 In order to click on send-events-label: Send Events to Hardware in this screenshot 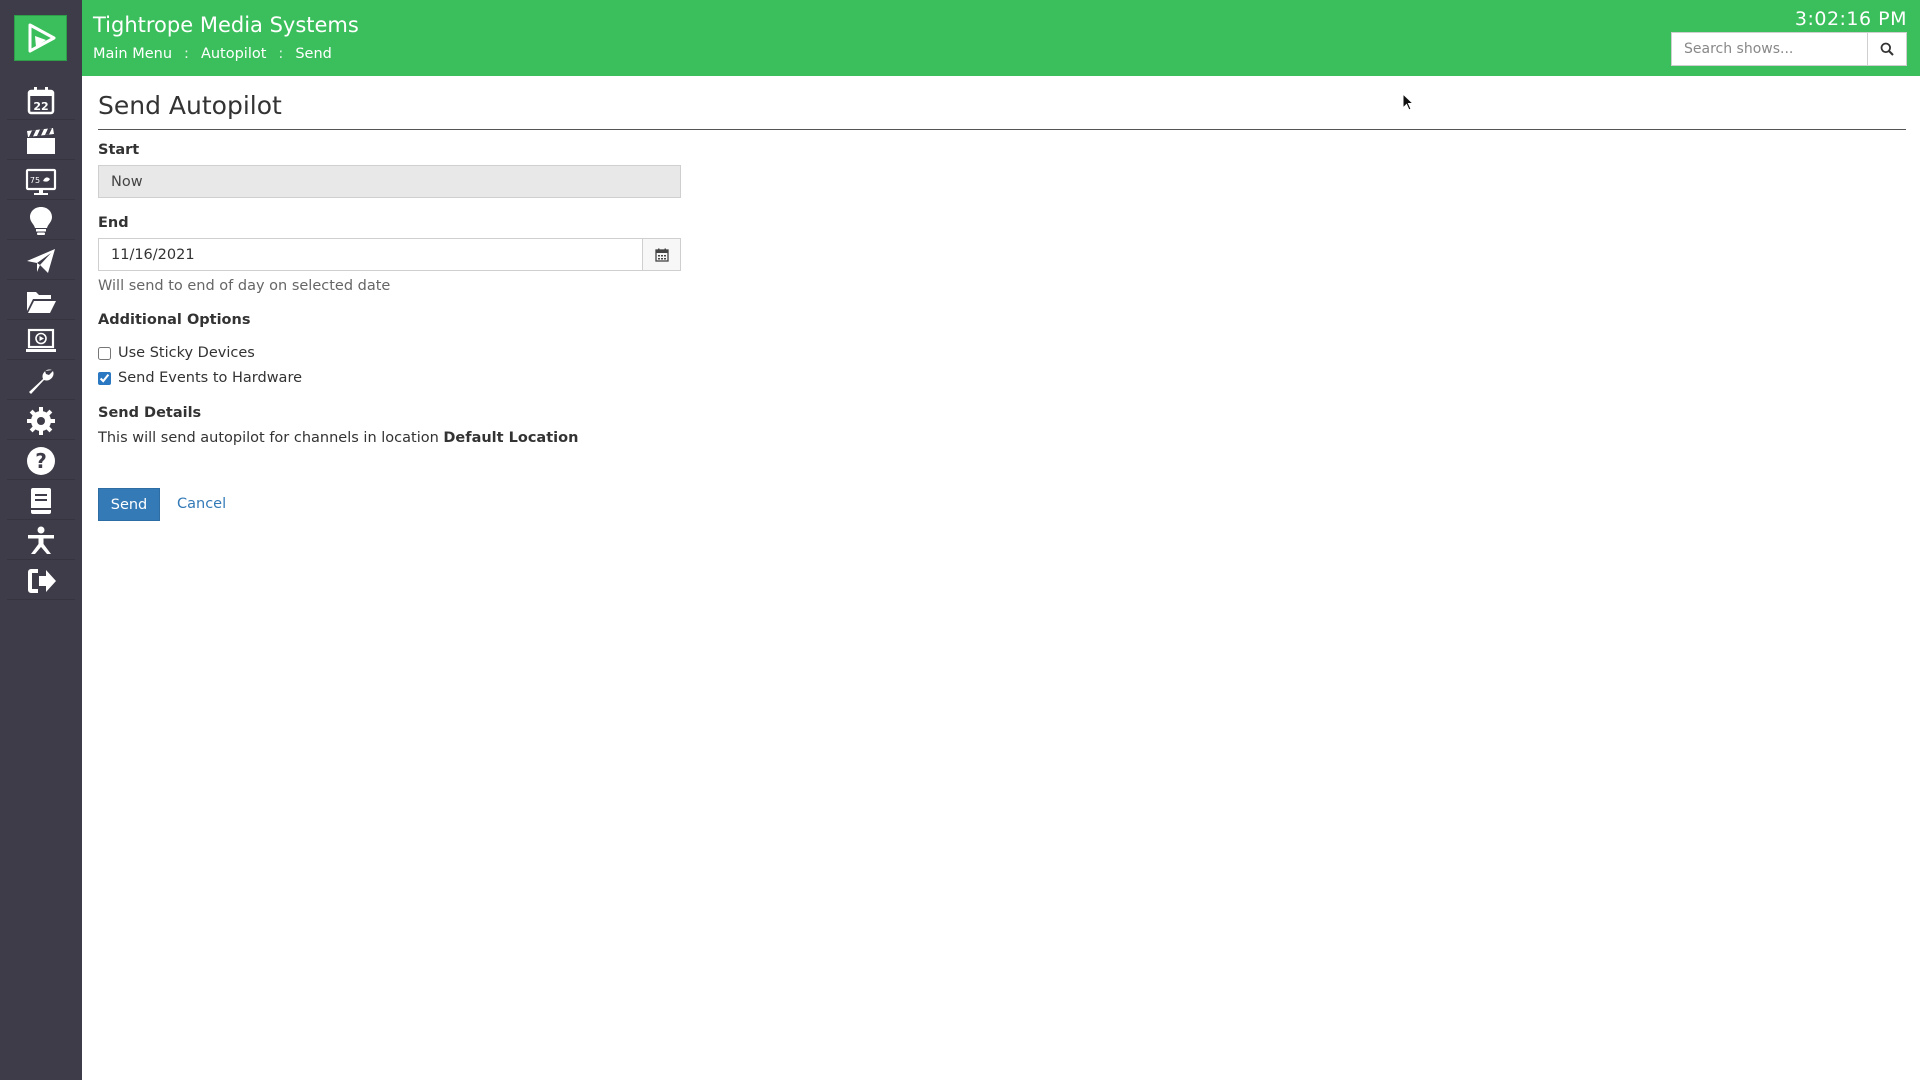, I will do `click(210, 378)`.